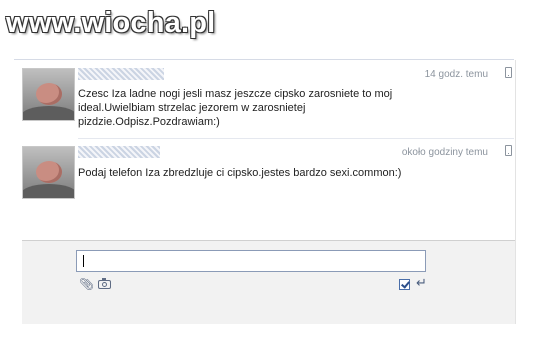  I want to click on reply-input, so click(251, 261).